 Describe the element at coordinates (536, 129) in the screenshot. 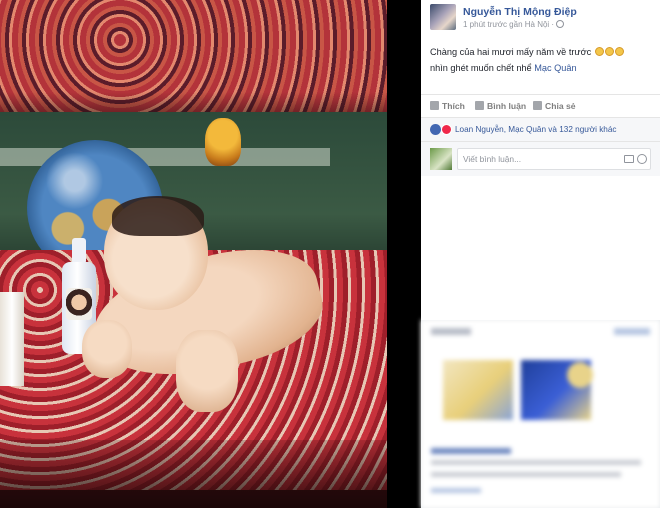

I see `reactions-summary: Loan Nguyễn, Mạc Quân và 132 người khác` at that location.